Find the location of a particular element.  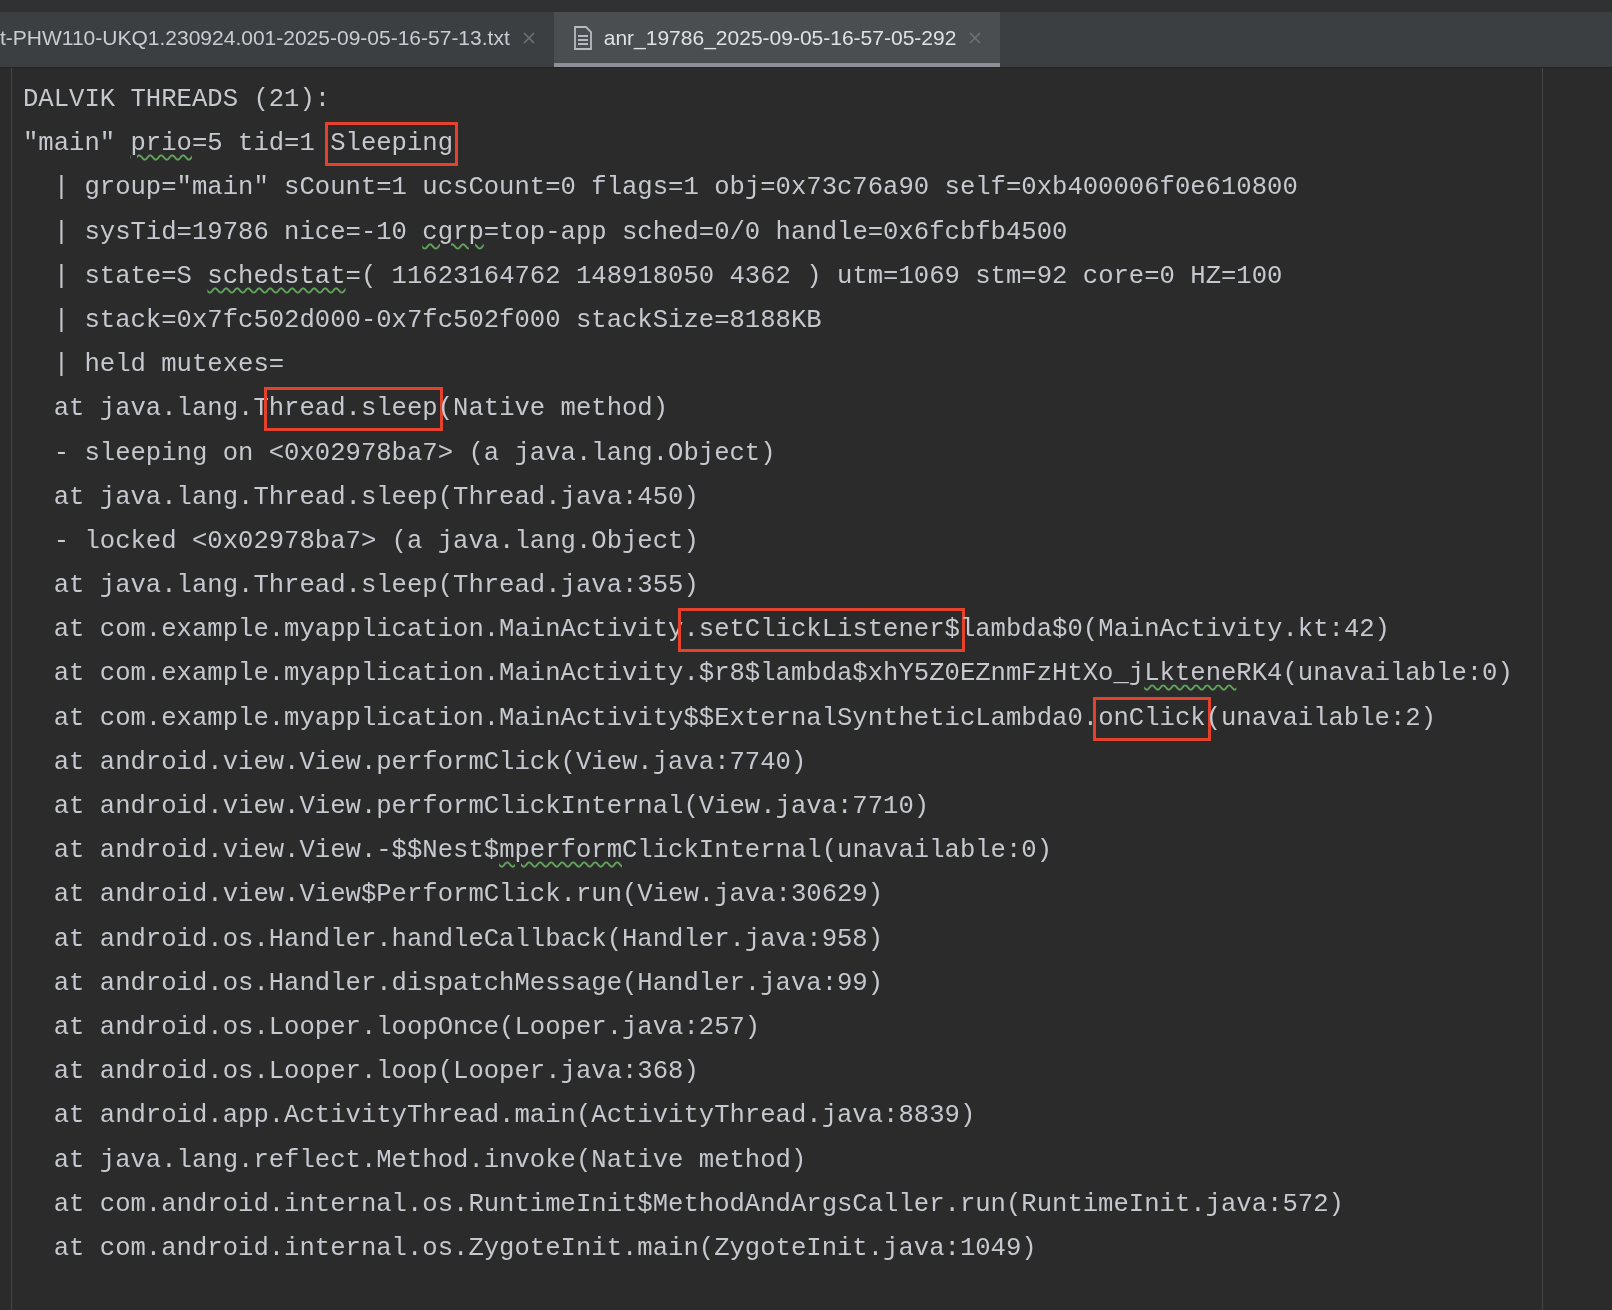

code-line: - sleeping on <0x02978ba7> (a java.lang.Object) is located at coordinates (414, 453).